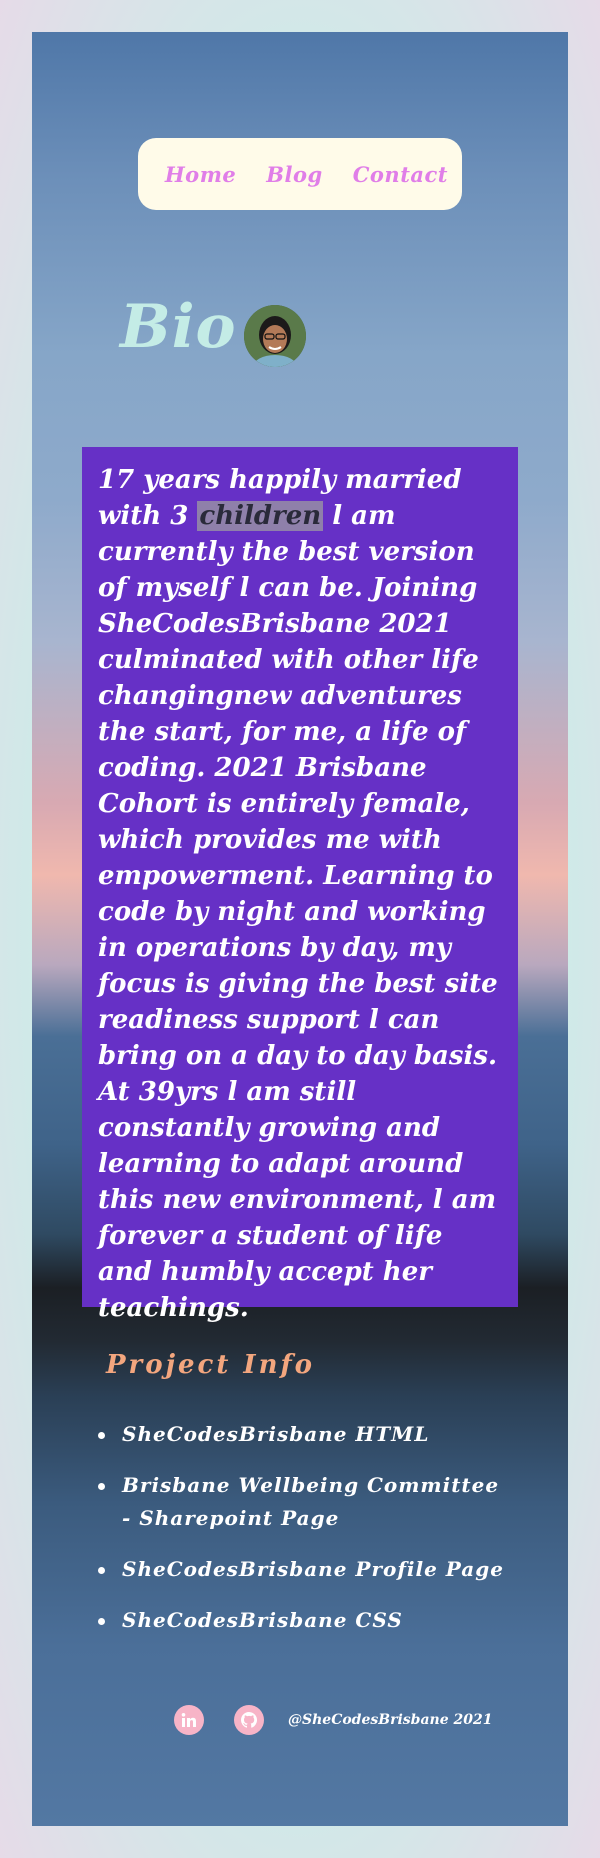 The height and width of the screenshot is (1858, 600). What do you see at coordinates (249, 1720) in the screenshot?
I see `github-icon` at bounding box center [249, 1720].